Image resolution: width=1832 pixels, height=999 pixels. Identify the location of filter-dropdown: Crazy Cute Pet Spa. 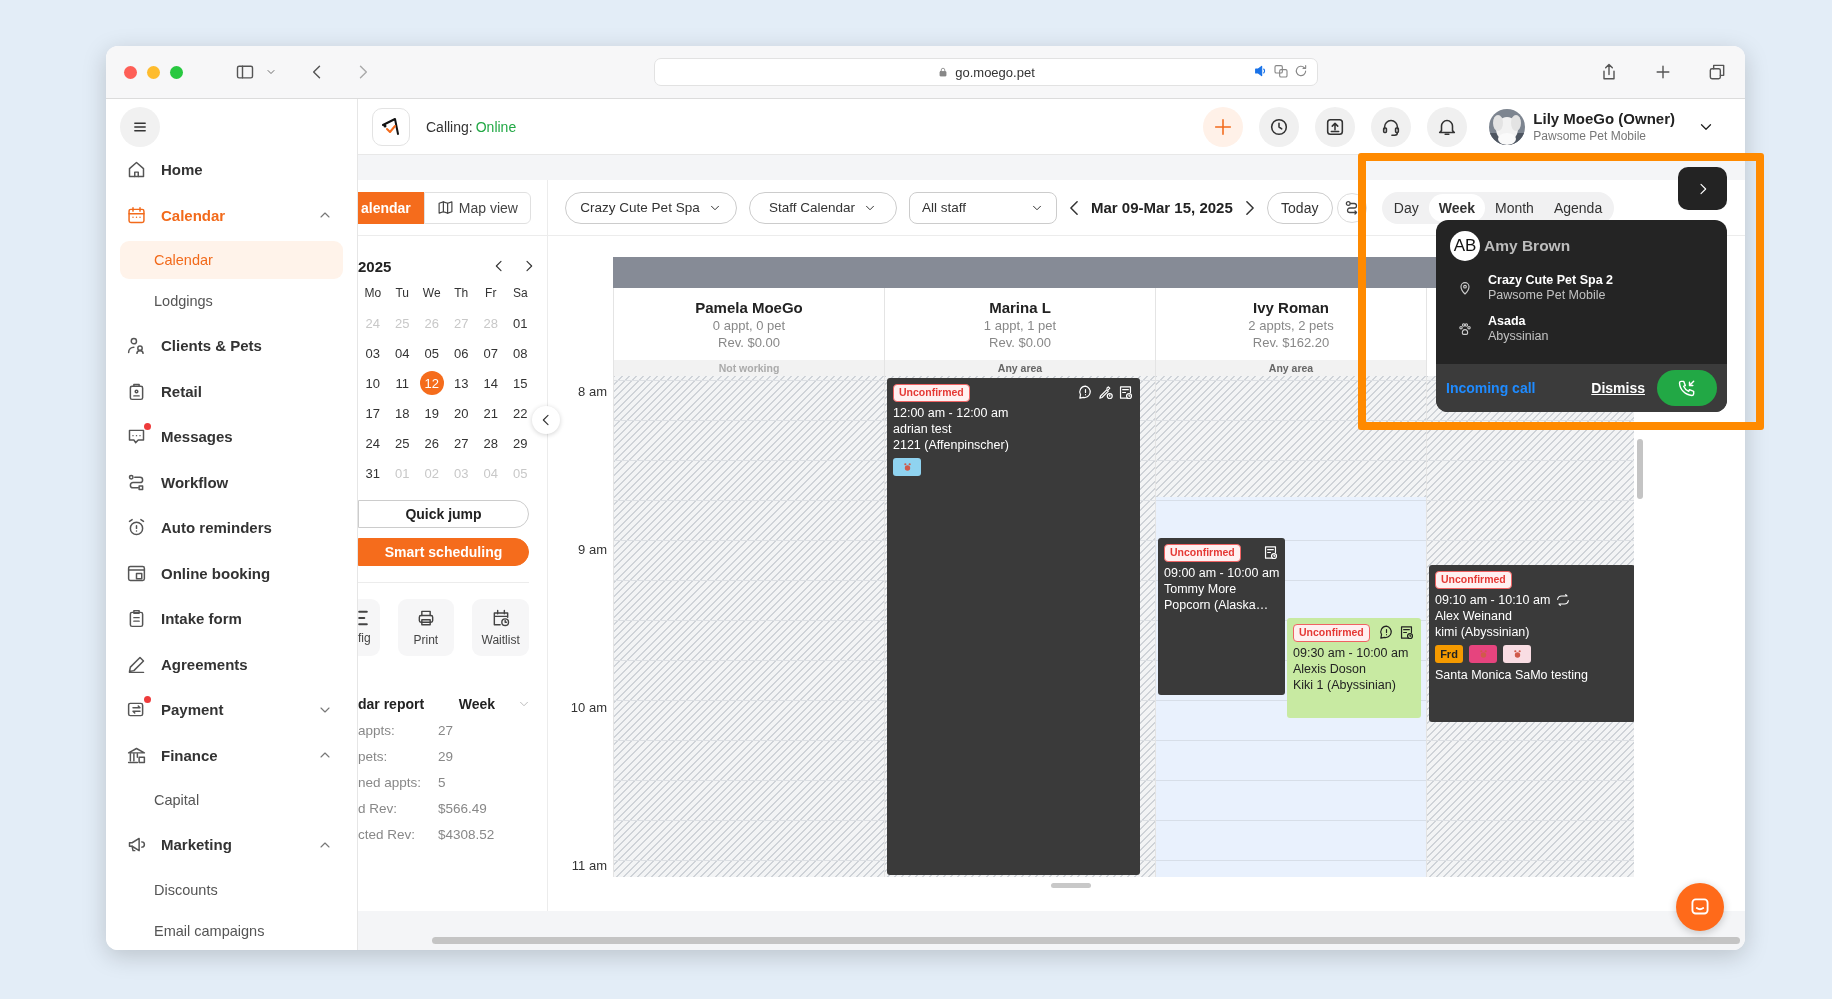
(651, 207).